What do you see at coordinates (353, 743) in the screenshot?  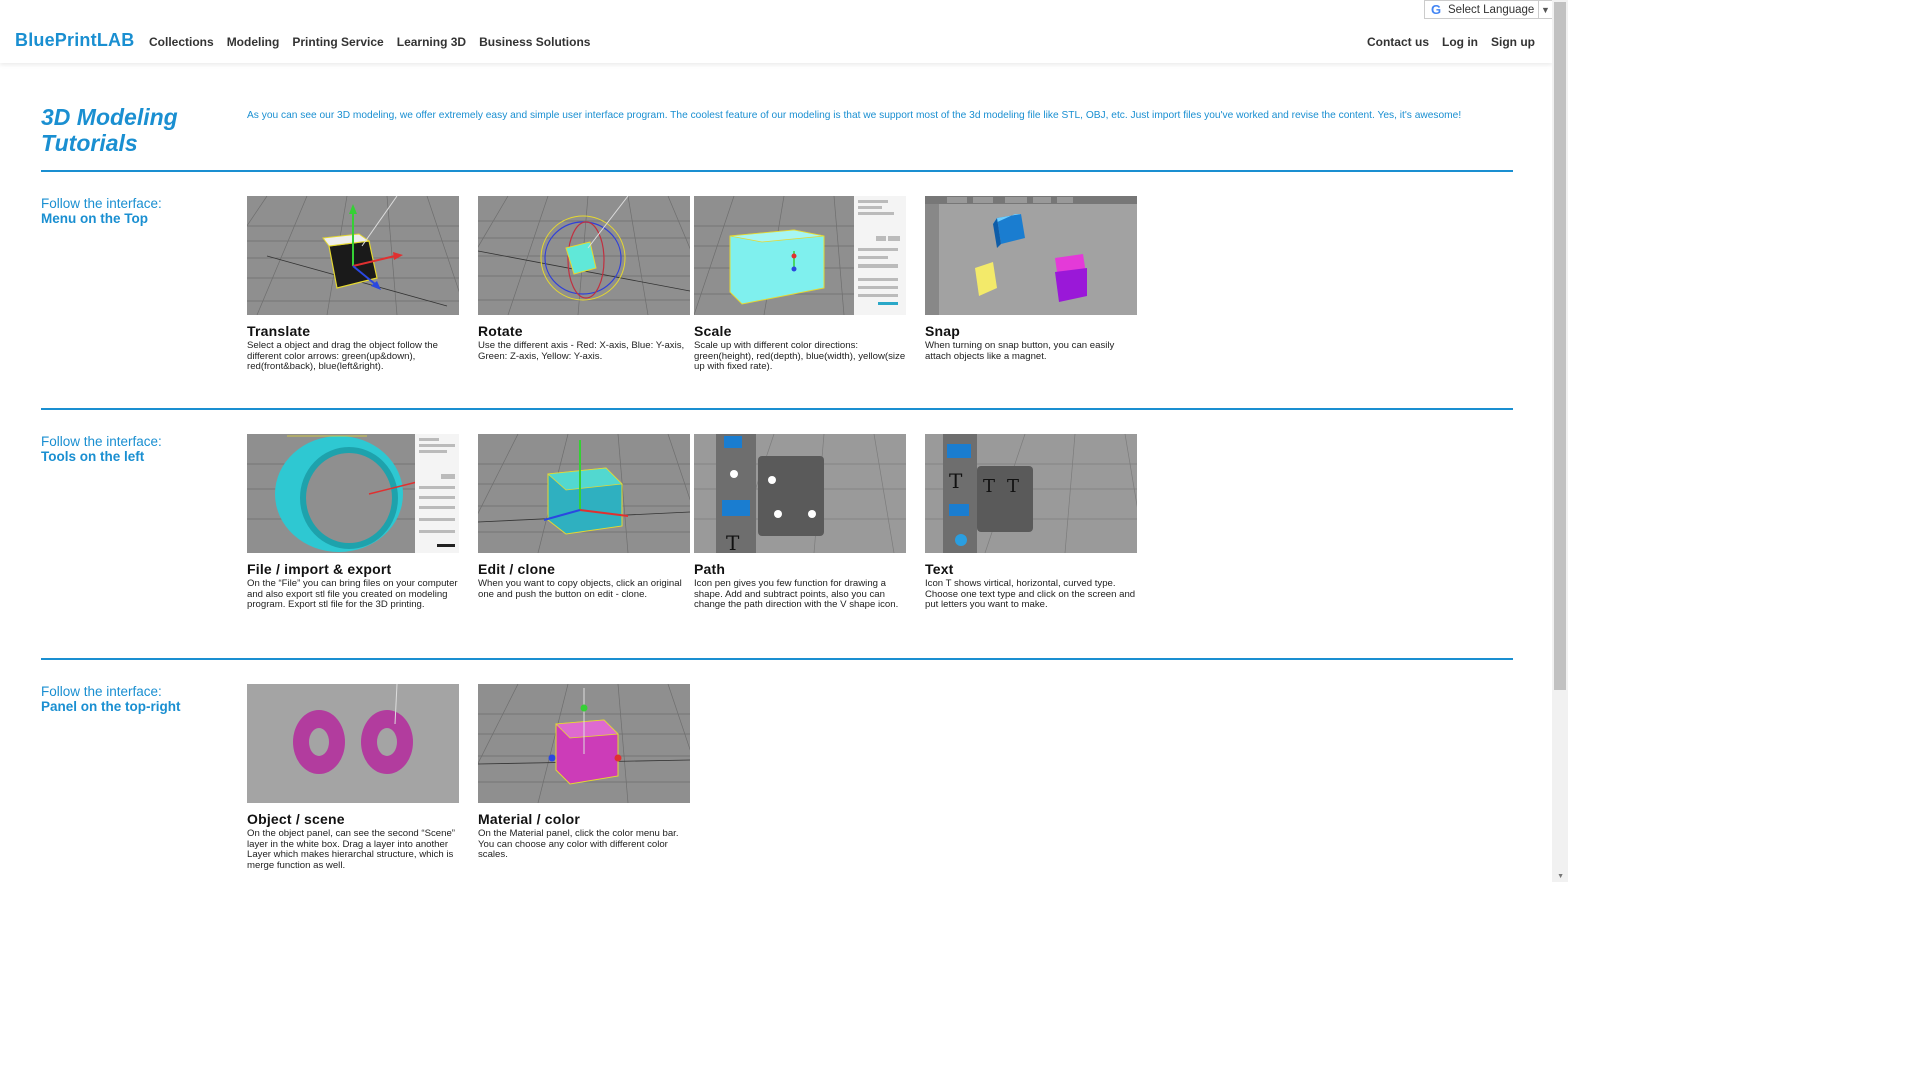 I see `torus-thumbnail` at bounding box center [353, 743].